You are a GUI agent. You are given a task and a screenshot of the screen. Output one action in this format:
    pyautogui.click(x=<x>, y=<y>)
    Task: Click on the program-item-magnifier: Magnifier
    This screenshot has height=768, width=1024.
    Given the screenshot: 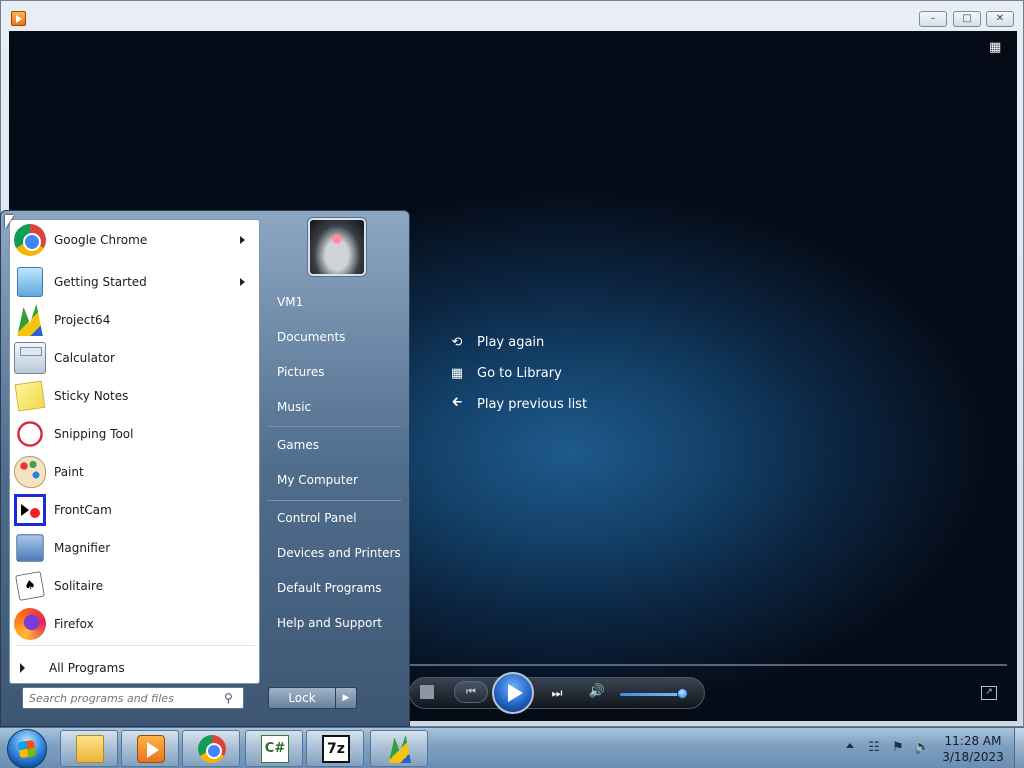 What is the action you would take?
    pyautogui.click(x=134, y=548)
    